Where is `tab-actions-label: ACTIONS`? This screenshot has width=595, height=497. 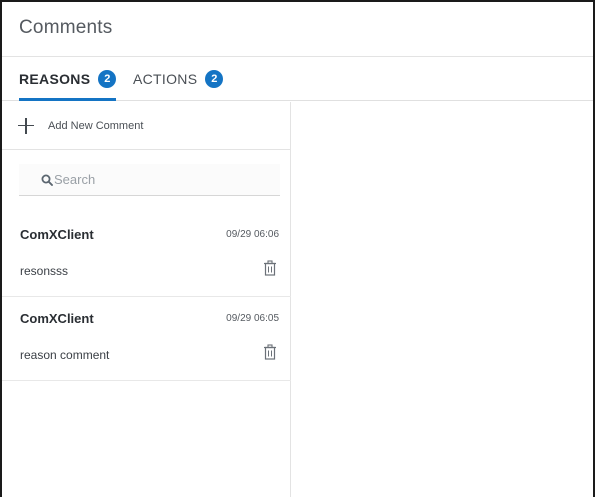 tab-actions-label: ACTIONS is located at coordinates (165, 79).